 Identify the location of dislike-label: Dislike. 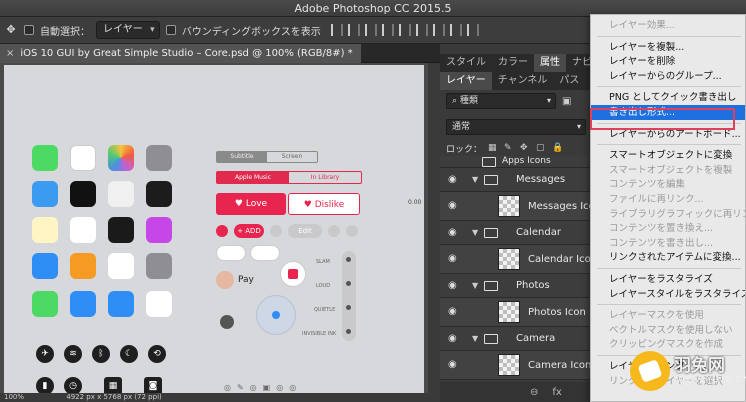
(329, 205).